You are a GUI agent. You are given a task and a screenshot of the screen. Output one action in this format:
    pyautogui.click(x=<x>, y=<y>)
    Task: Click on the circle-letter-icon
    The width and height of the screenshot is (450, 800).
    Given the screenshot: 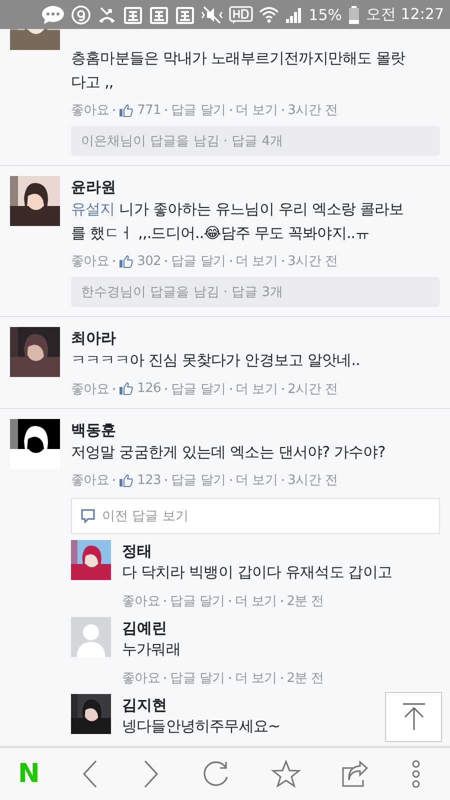 What is the action you would take?
    pyautogui.click(x=80, y=14)
    